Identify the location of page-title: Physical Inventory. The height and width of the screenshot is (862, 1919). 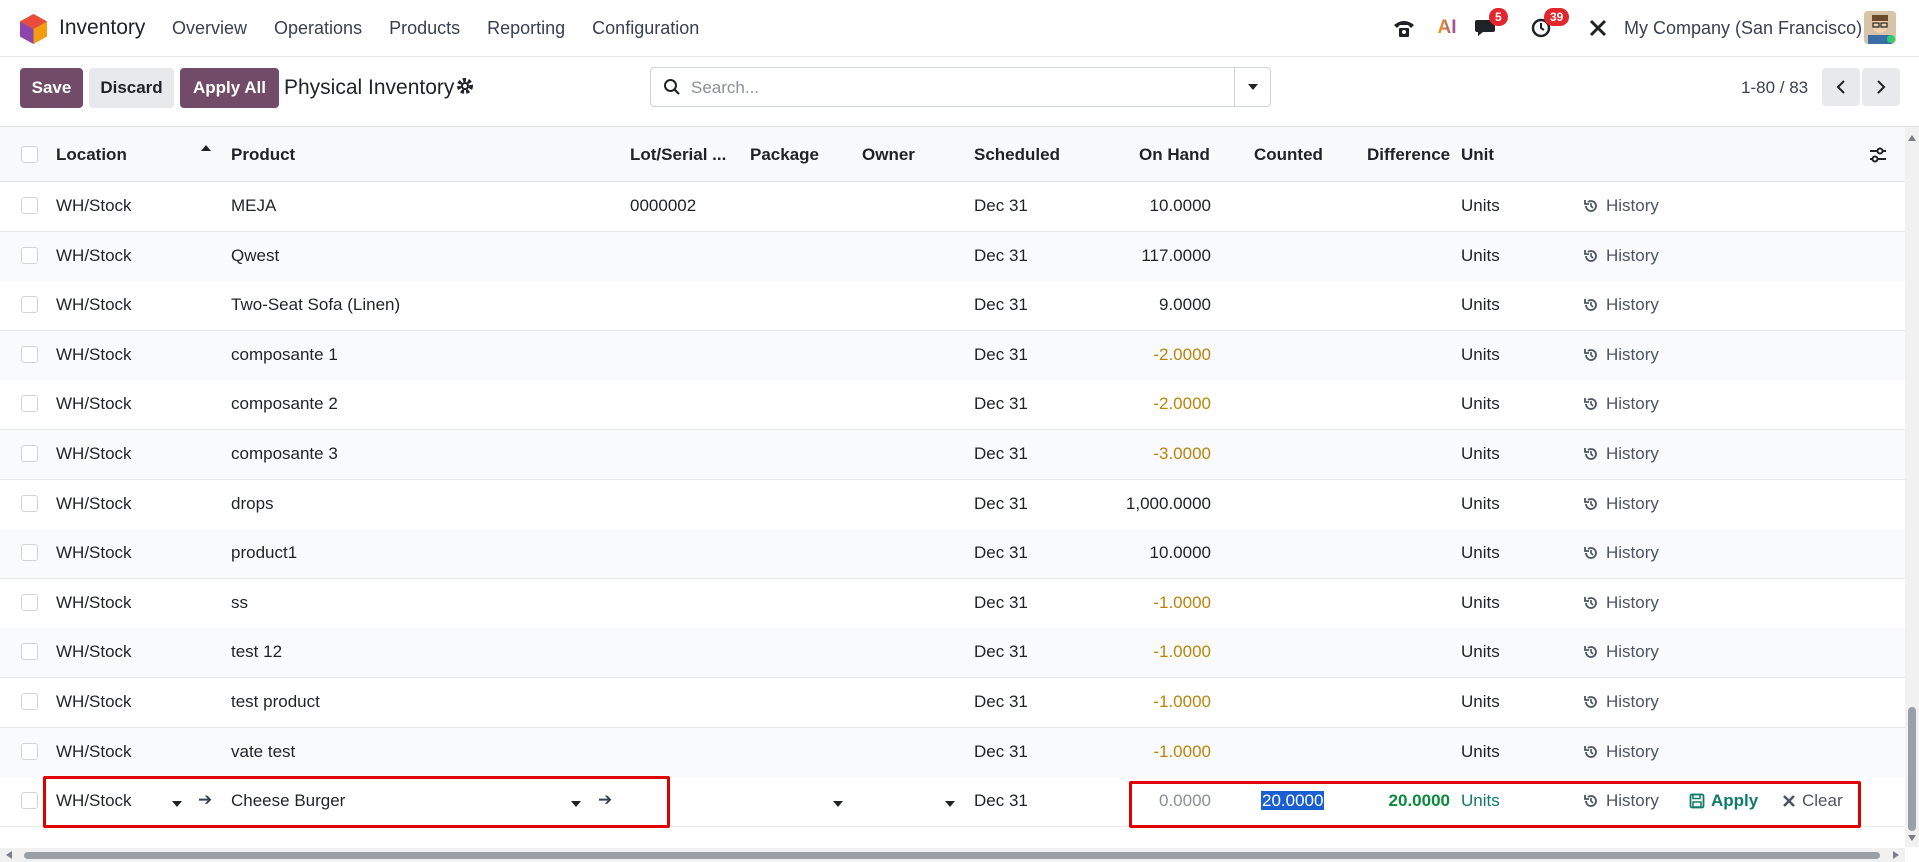
(369, 87).